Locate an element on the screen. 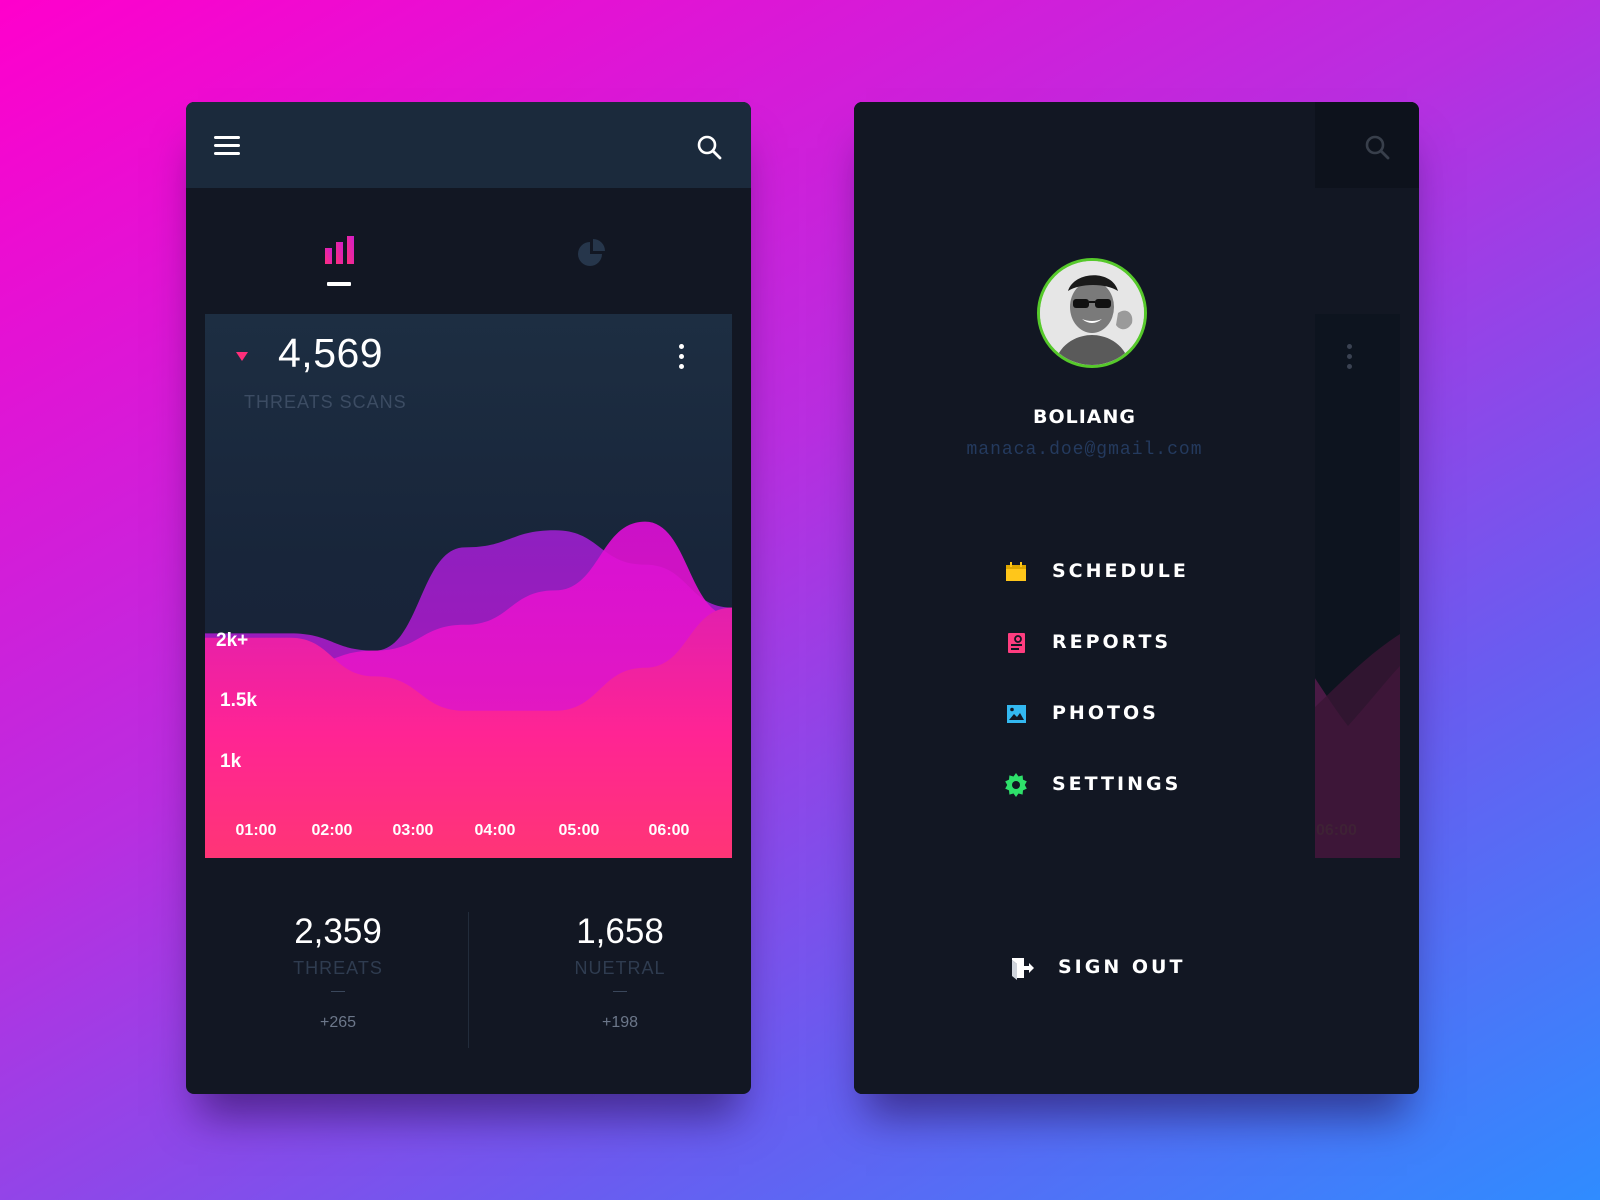  menu-item-label: REPORTS is located at coordinates (1112, 642).